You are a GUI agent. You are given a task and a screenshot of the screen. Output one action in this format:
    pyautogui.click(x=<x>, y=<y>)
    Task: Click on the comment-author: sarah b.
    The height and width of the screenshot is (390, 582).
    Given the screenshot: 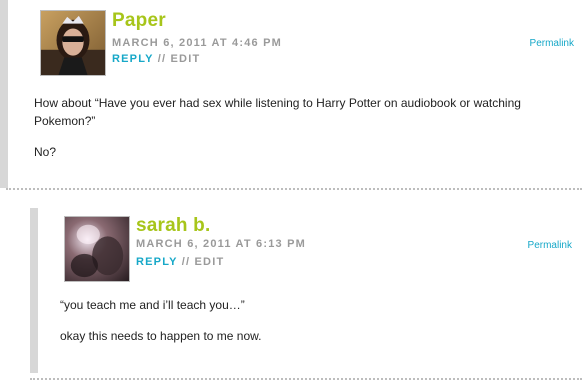 What is the action you would take?
    pyautogui.click(x=173, y=226)
    